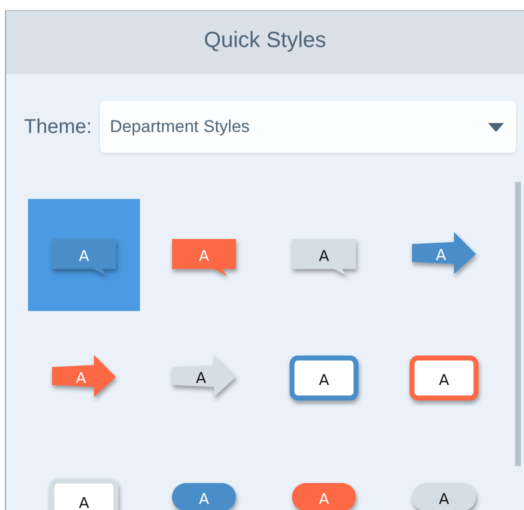  What do you see at coordinates (308, 127) in the screenshot?
I see `theme-dropdown: Department Styles` at bounding box center [308, 127].